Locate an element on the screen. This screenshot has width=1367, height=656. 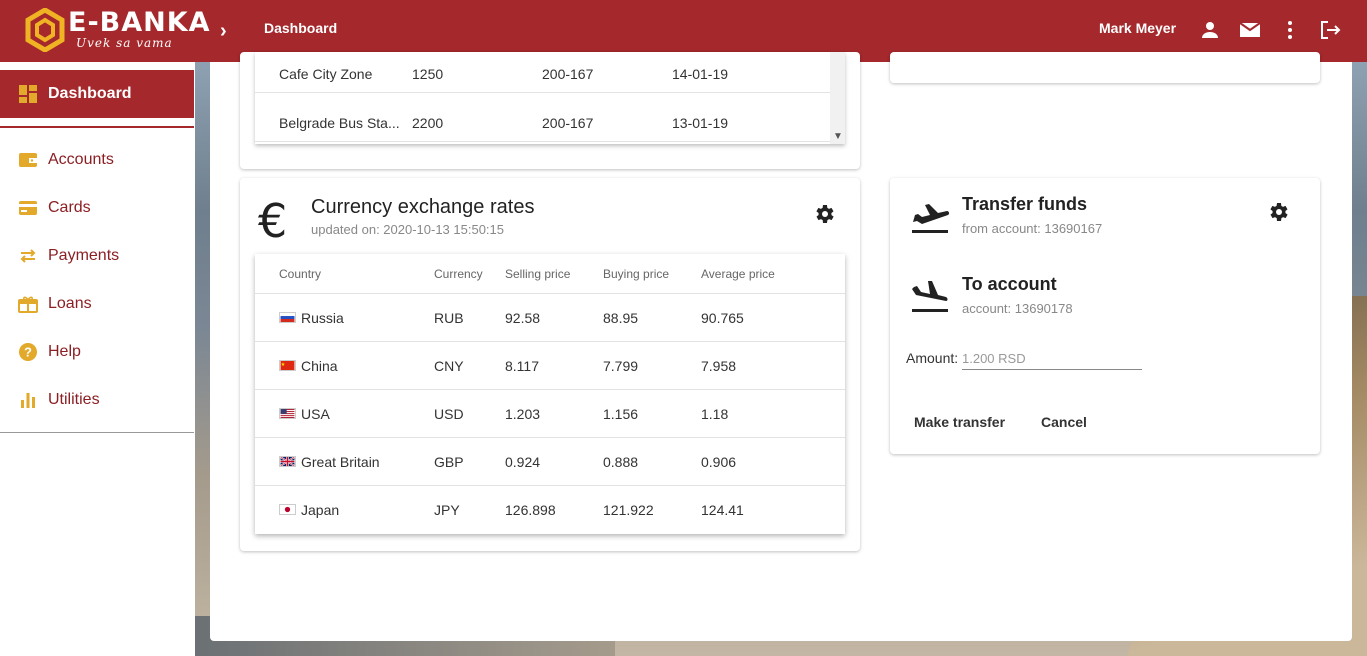
table-row: USA USD 1.203 1.156 1.18 is located at coordinates (550, 414).